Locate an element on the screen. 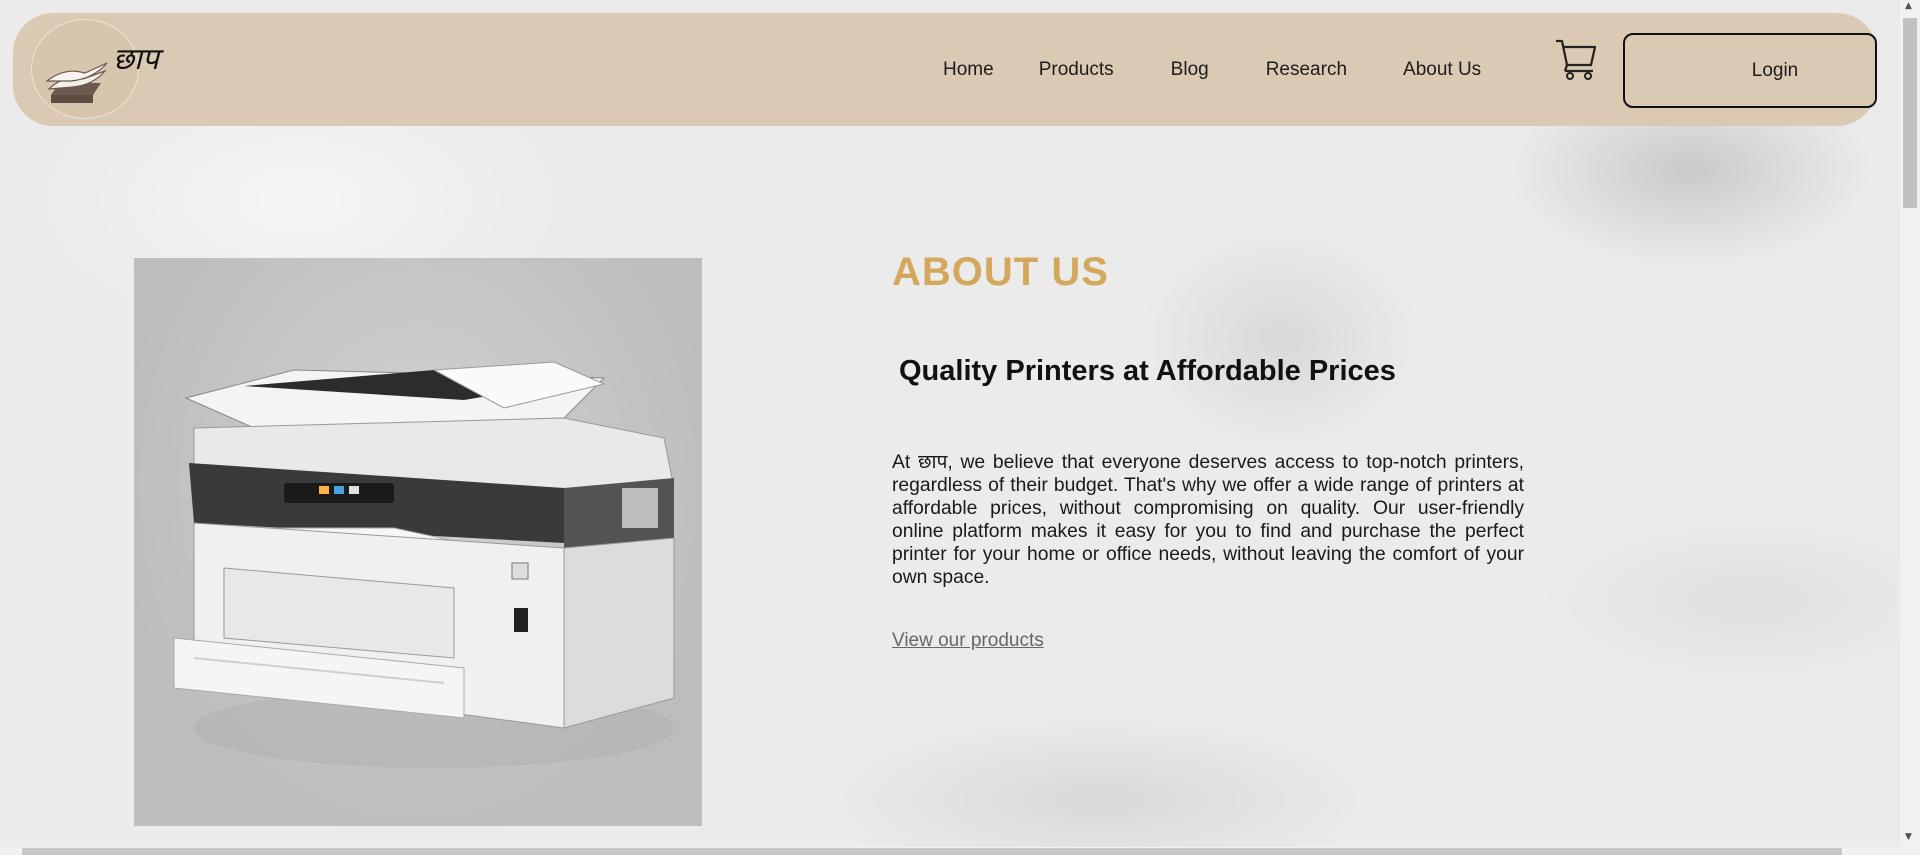 The image size is (1920, 855). nav-about-us: About Us is located at coordinates (1442, 70).